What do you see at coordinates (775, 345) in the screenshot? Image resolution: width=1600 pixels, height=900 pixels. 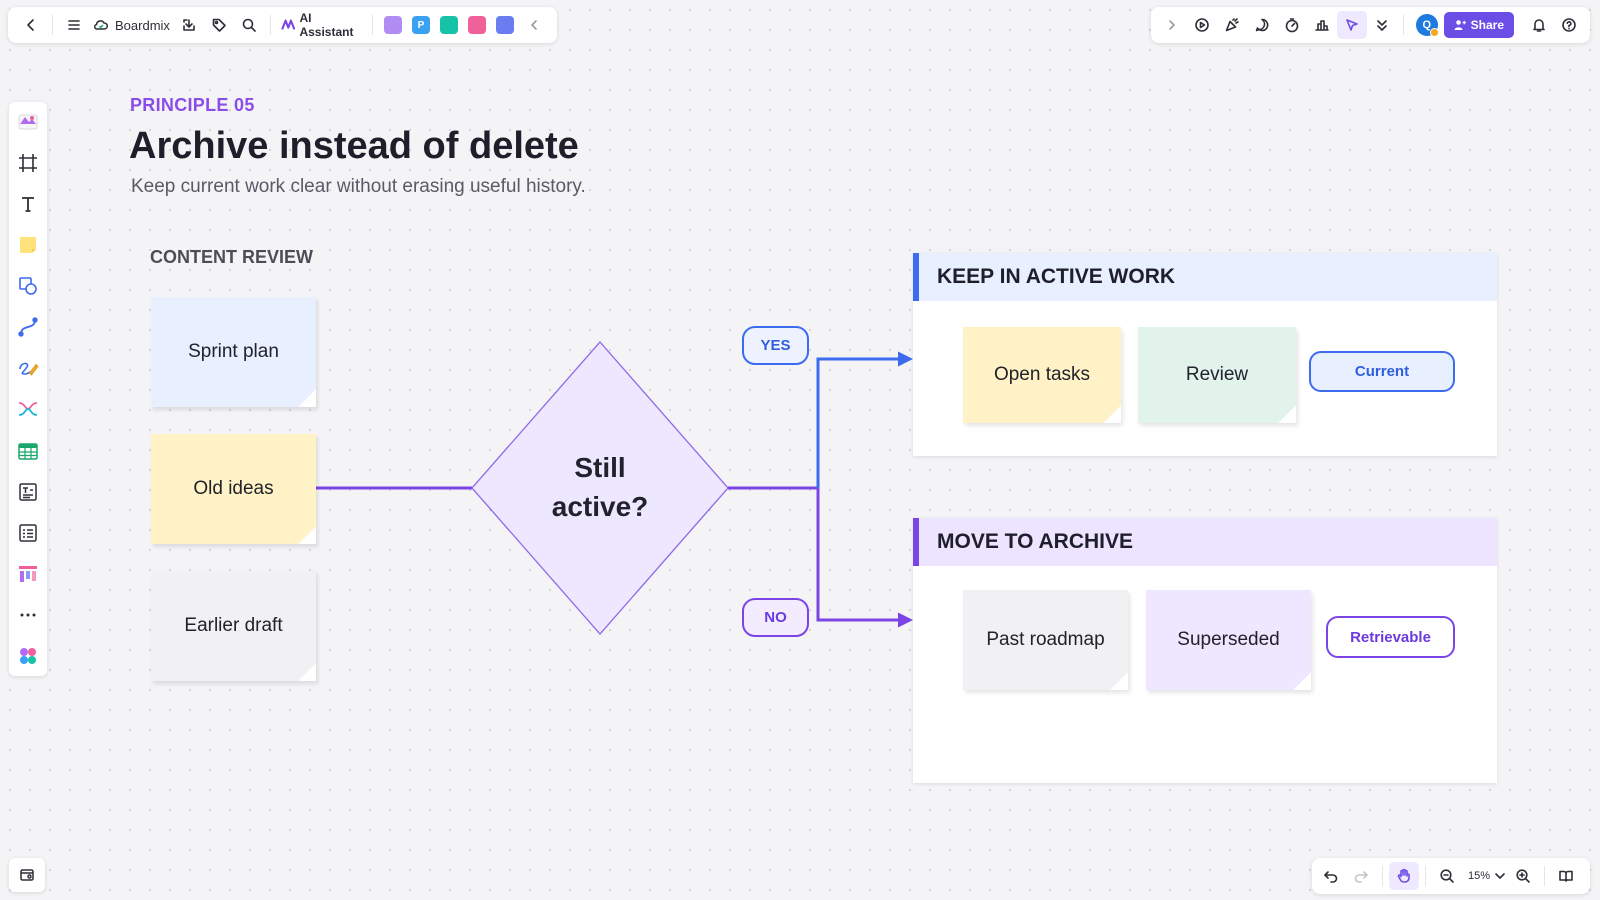 I see `yes-label: YES` at bounding box center [775, 345].